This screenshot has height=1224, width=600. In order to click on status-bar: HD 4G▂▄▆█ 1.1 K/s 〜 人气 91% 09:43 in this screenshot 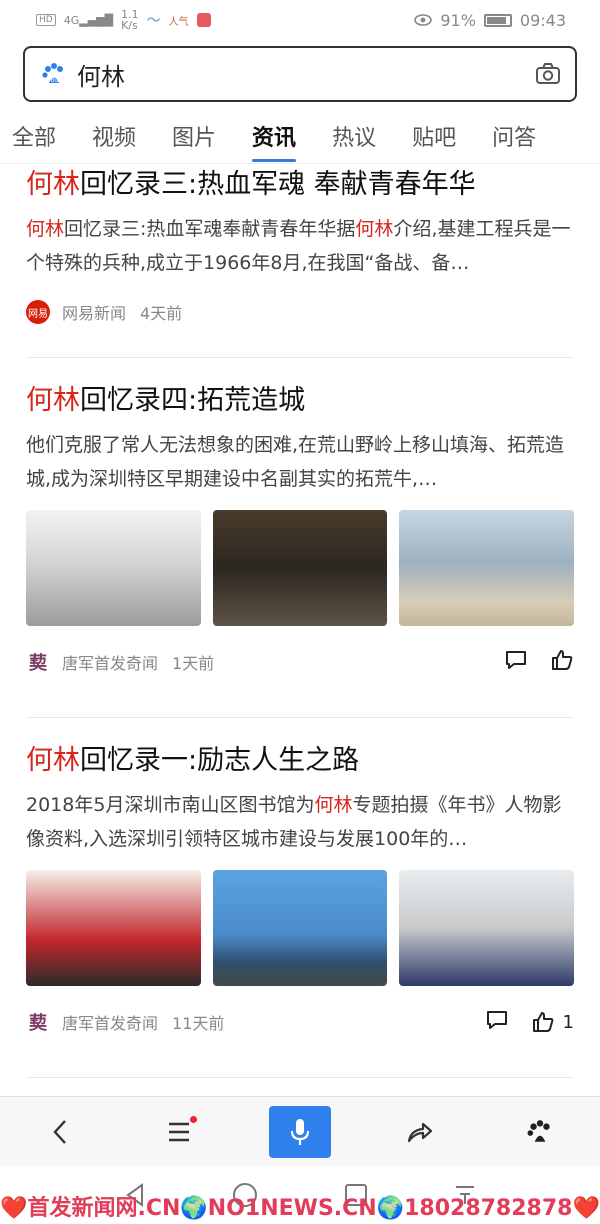, I will do `click(300, 20)`.